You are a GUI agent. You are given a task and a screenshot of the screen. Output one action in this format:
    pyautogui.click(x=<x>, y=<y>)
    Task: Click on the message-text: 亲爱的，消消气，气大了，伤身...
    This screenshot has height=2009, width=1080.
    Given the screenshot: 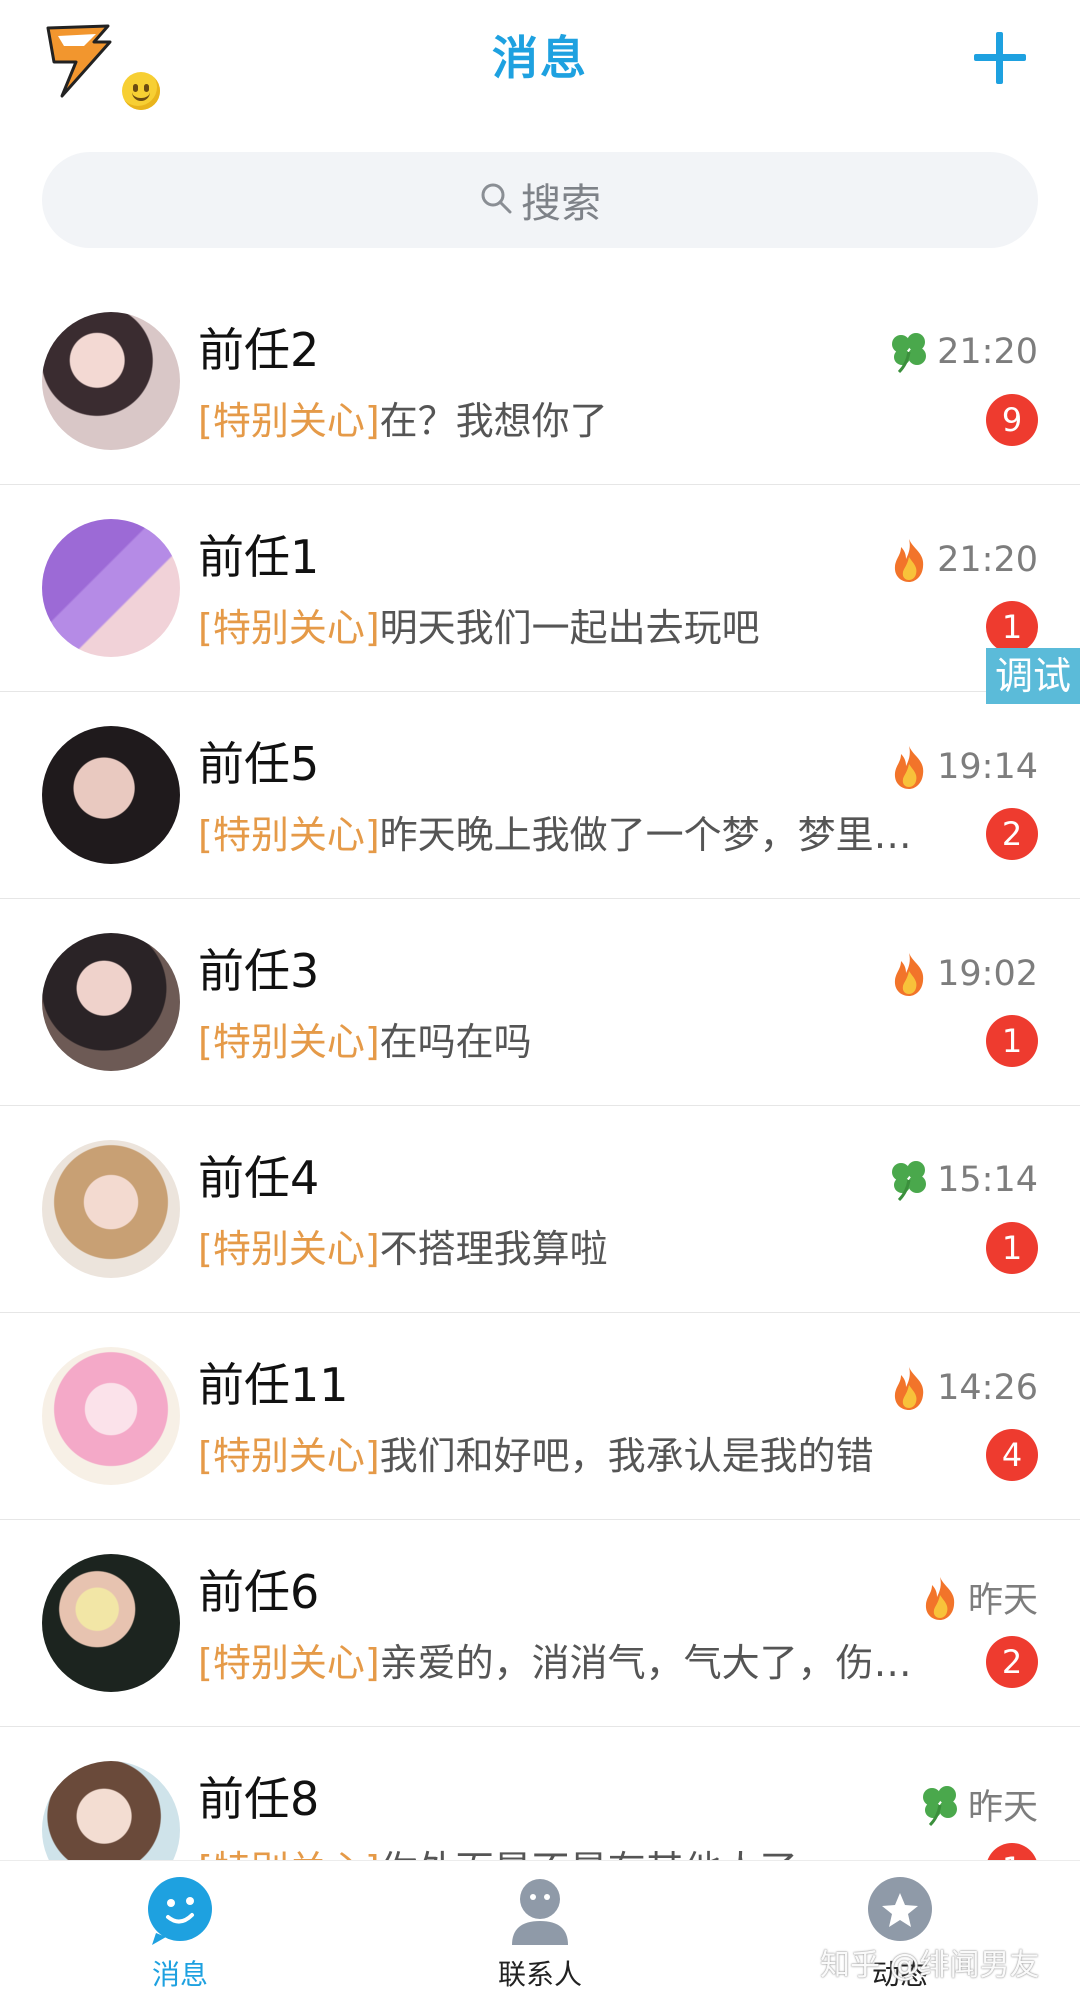 What is the action you would take?
    pyautogui.click(x=658, y=1663)
    